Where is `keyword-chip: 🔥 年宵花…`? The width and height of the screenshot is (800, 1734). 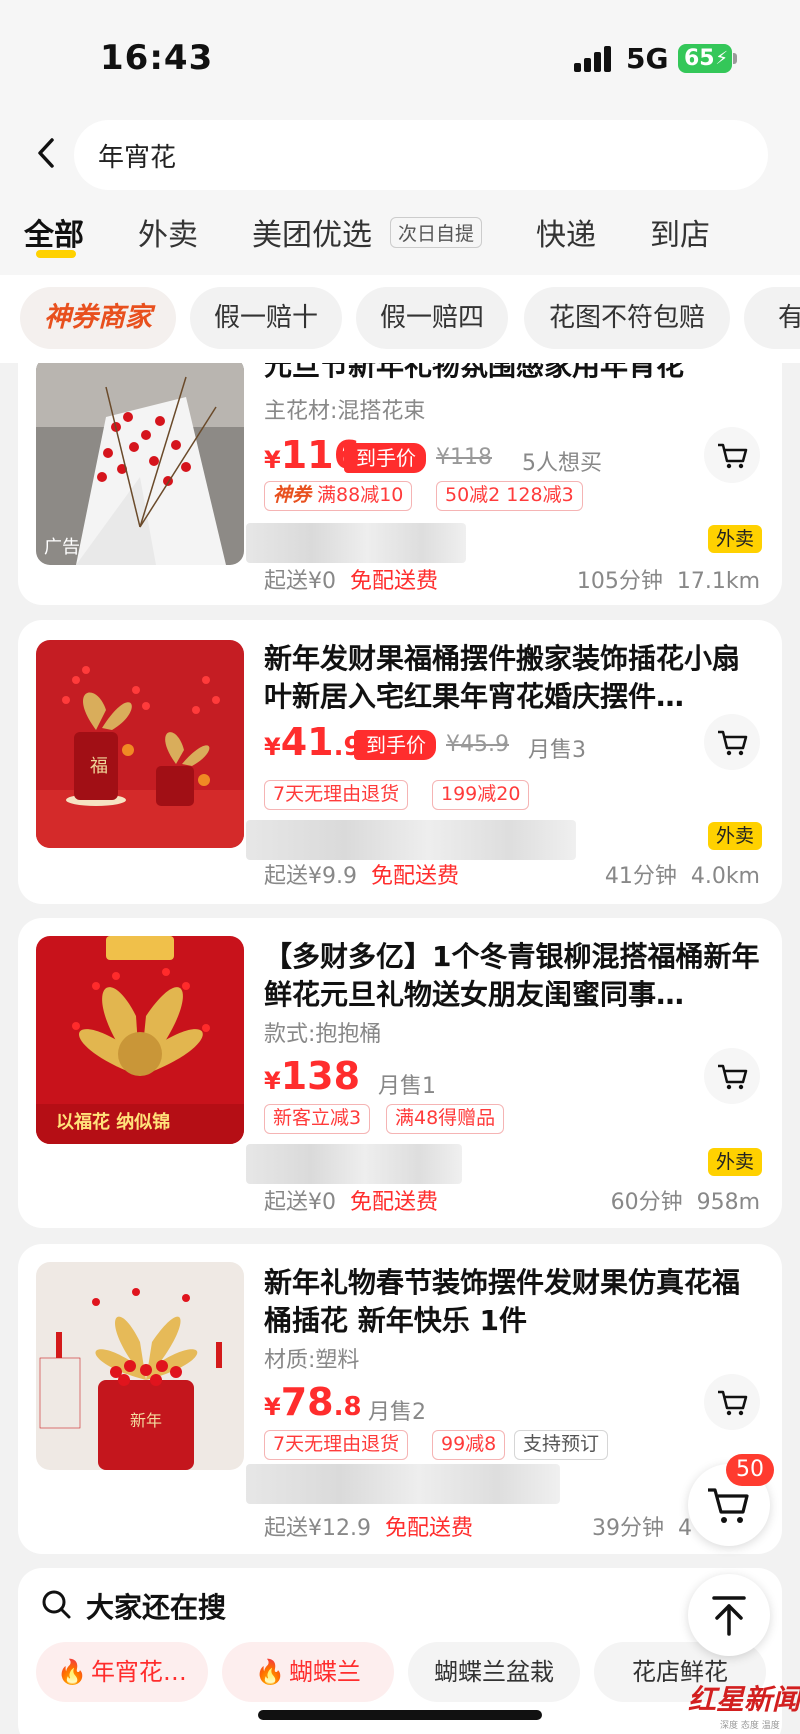
keyword-chip: 🔥 年宵花… is located at coordinates (122, 1672).